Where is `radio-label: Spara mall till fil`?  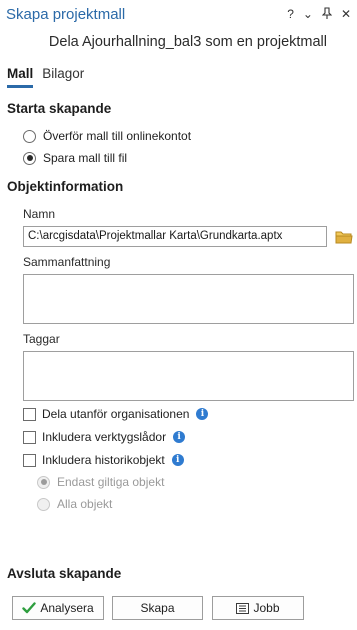 radio-label: Spara mall till fil is located at coordinates (85, 158).